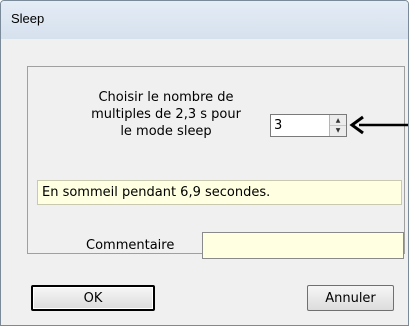  What do you see at coordinates (303, 245) in the screenshot?
I see `comment-input` at bounding box center [303, 245].